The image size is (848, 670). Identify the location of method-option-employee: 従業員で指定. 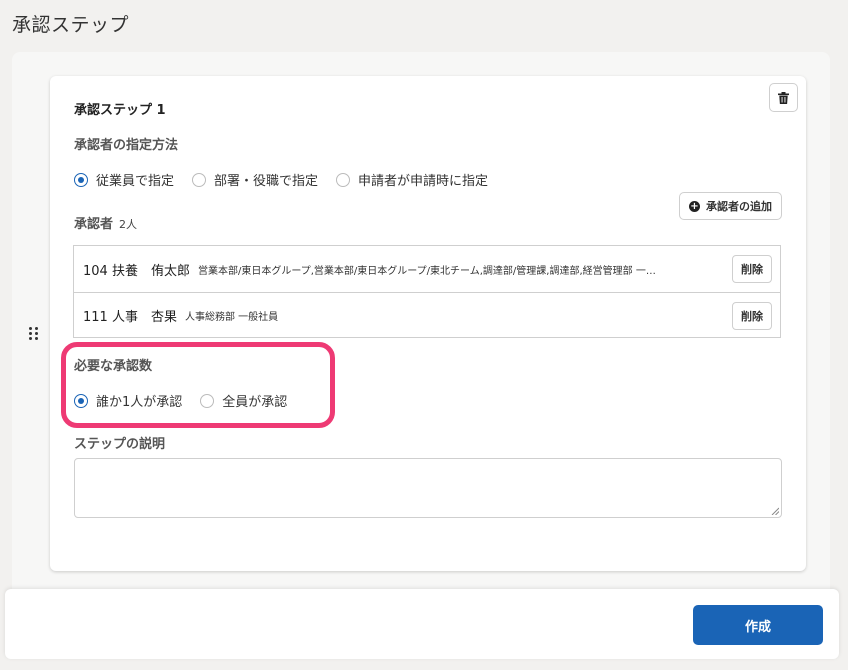
(124, 179).